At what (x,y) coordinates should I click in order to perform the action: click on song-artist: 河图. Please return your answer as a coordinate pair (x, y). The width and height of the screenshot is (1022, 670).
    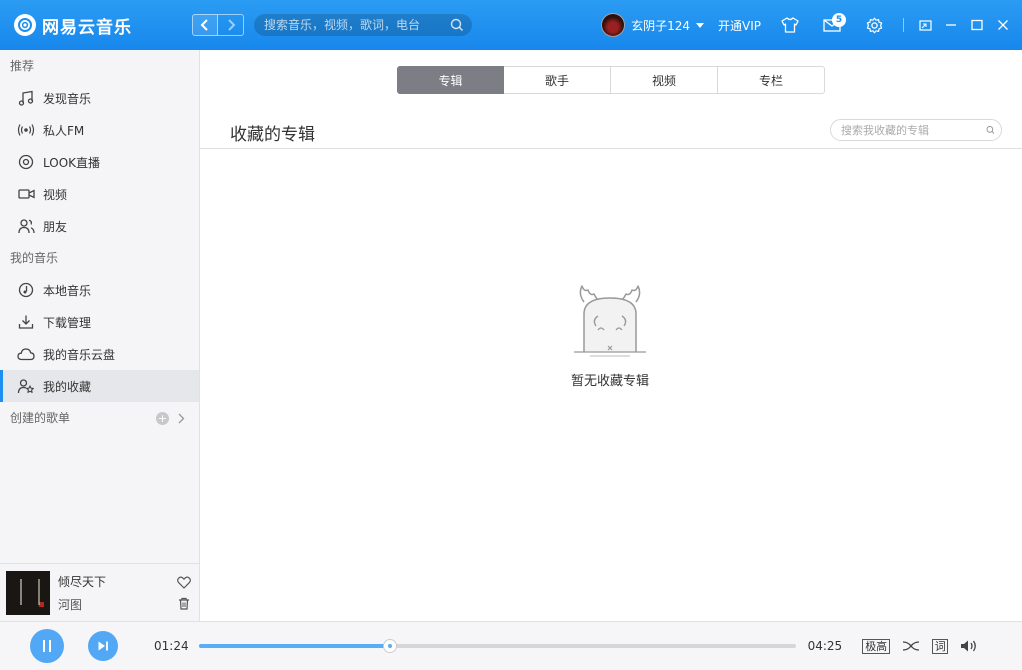
    Looking at the image, I should click on (117, 604).